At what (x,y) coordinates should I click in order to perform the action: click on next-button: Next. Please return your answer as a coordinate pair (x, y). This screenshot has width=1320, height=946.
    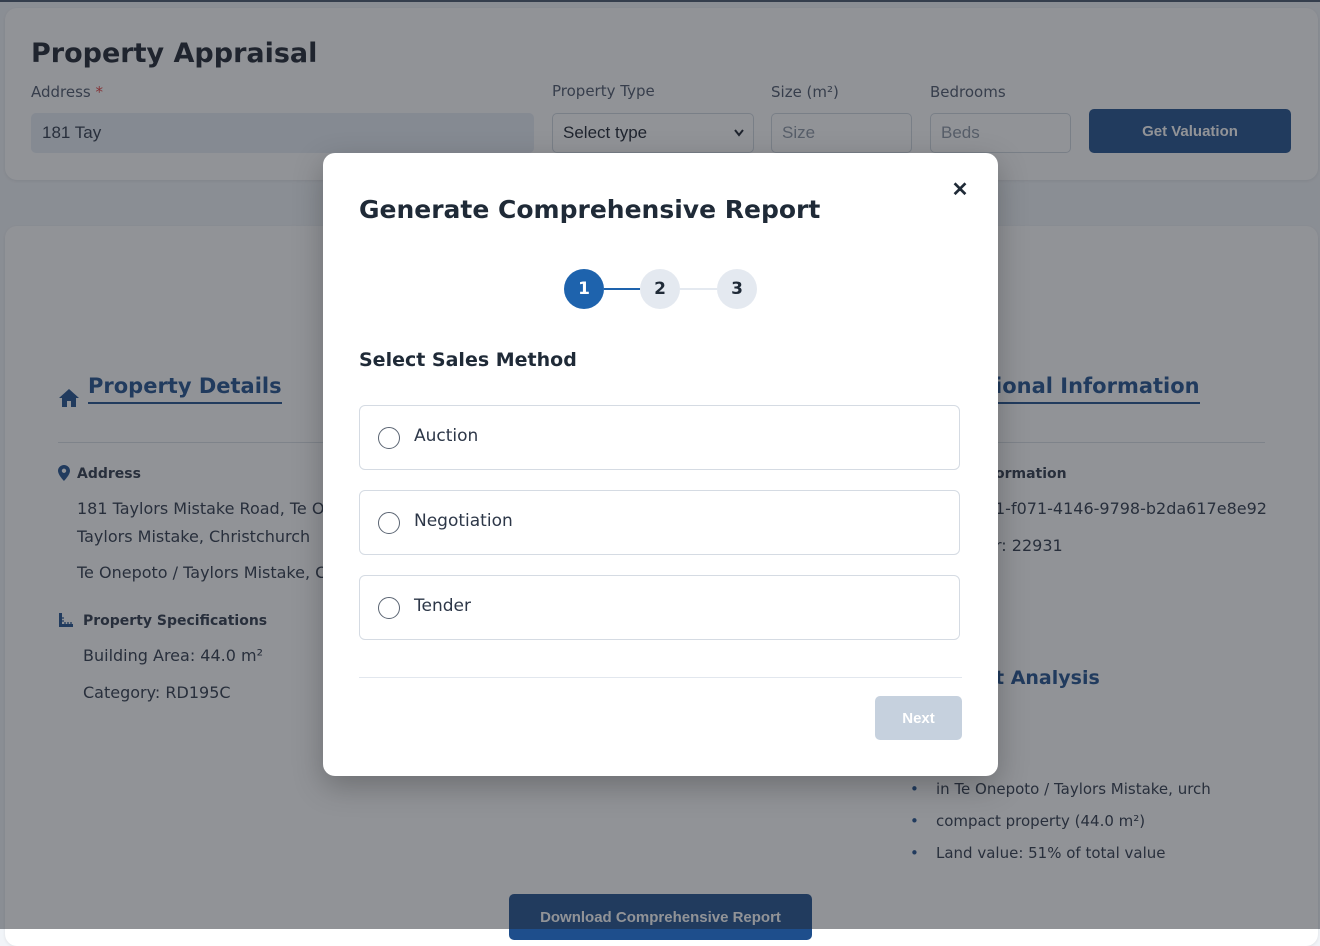
    Looking at the image, I should click on (918, 718).